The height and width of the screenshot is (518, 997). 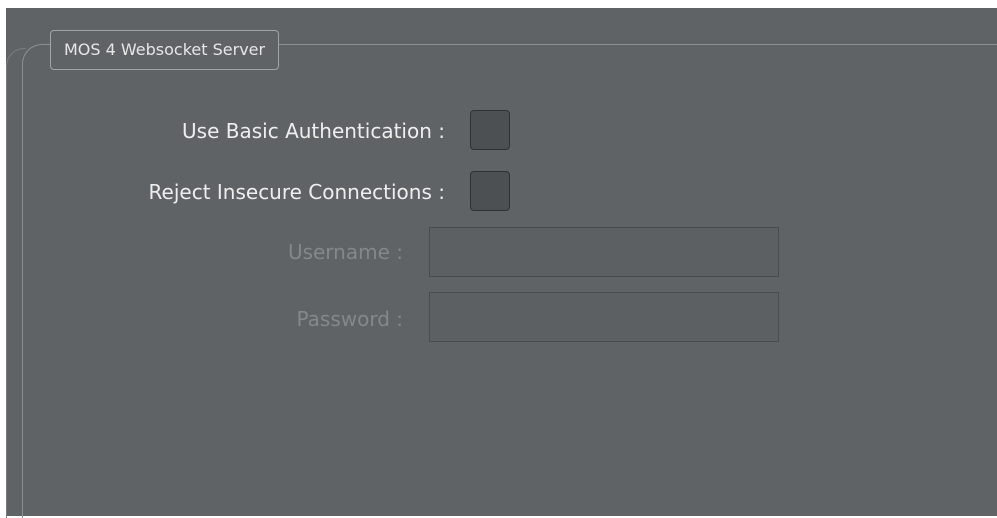 I want to click on password-label: Password :, so click(x=349, y=319).